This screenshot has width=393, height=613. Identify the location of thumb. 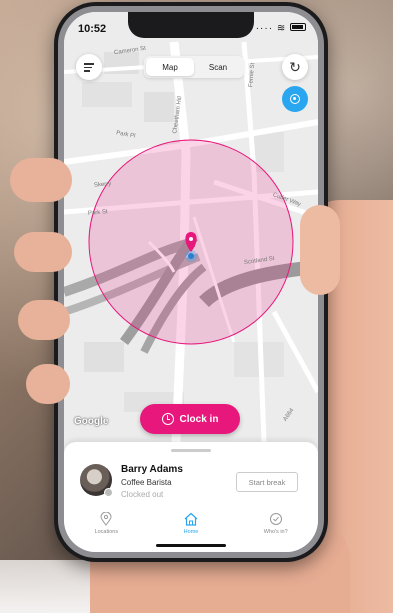
(320, 250).